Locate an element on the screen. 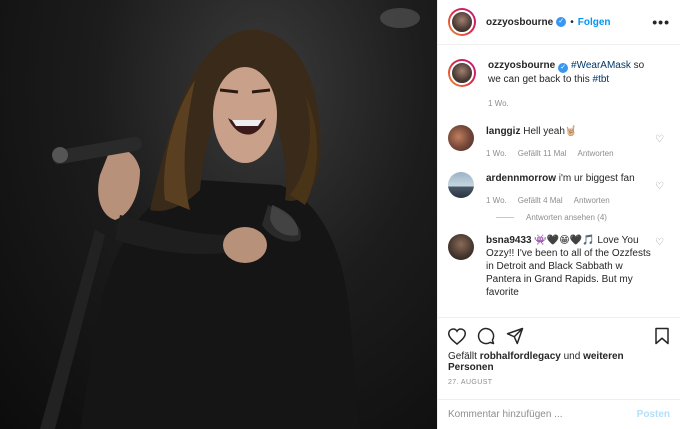  comment-username: bsna9433 is located at coordinates (509, 240).